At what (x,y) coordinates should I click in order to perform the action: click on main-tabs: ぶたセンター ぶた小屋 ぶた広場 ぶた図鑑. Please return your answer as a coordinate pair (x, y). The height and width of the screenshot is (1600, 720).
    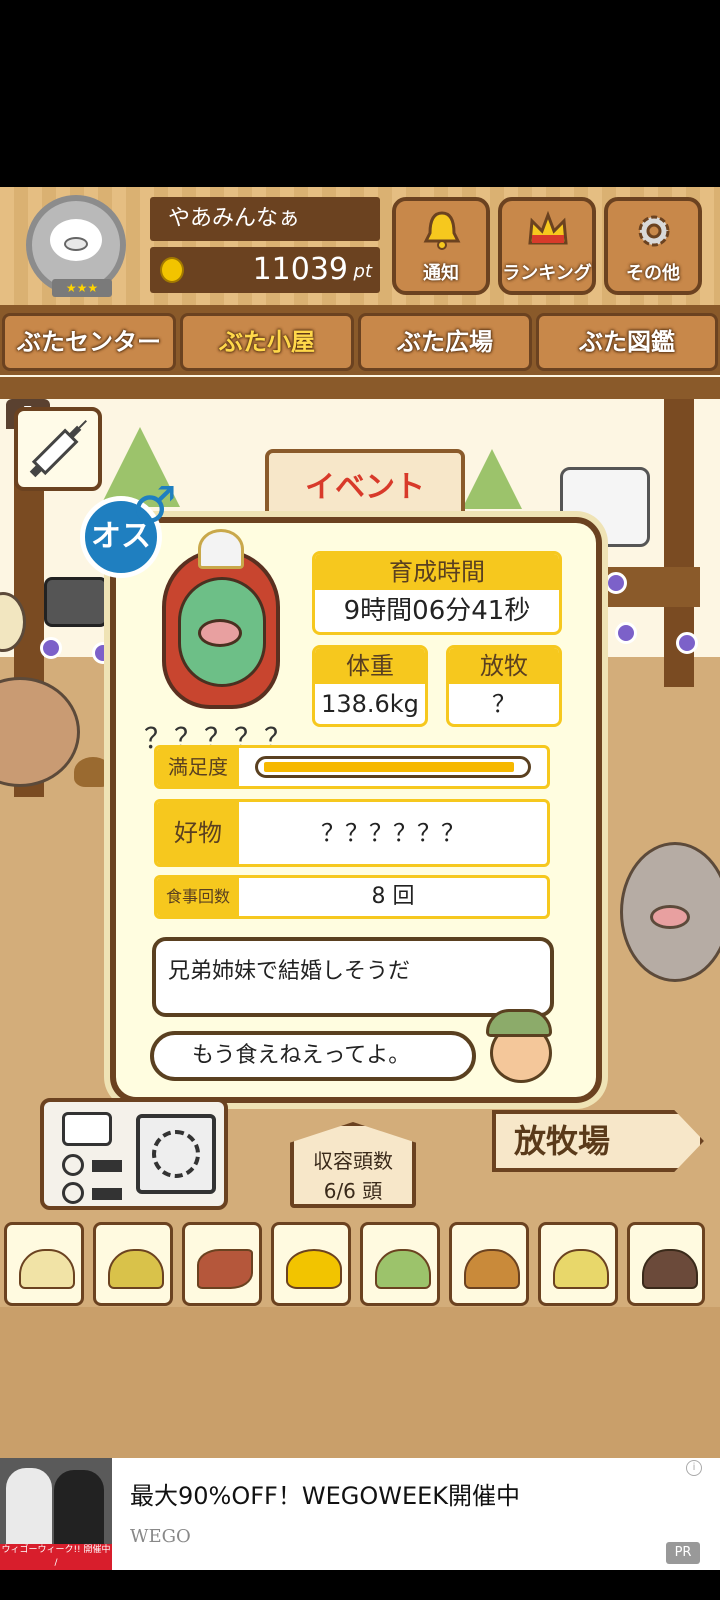
    Looking at the image, I should click on (360, 342).